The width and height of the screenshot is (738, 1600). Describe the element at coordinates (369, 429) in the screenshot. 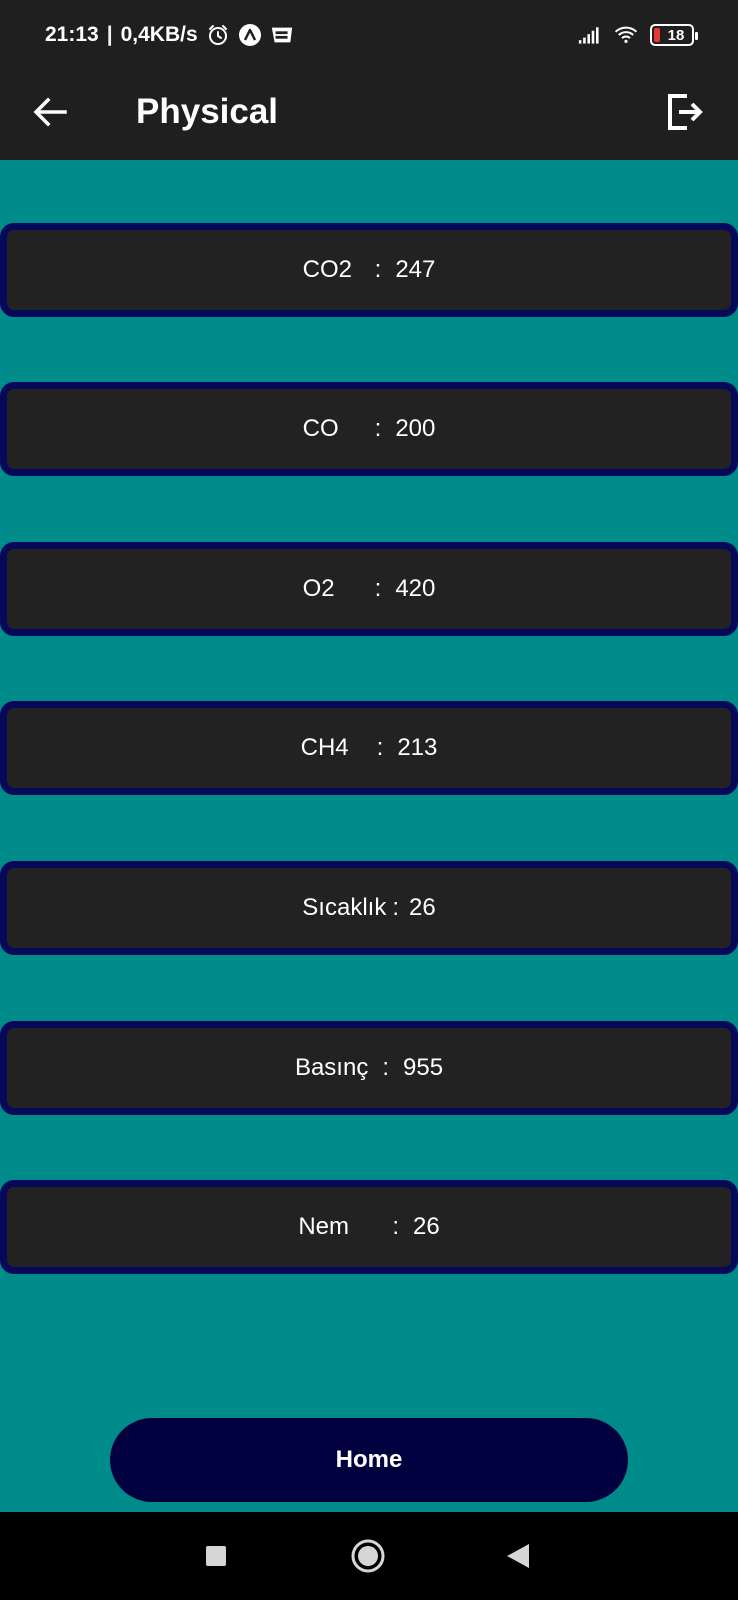

I see `reading-card-co: CO : 200` at that location.